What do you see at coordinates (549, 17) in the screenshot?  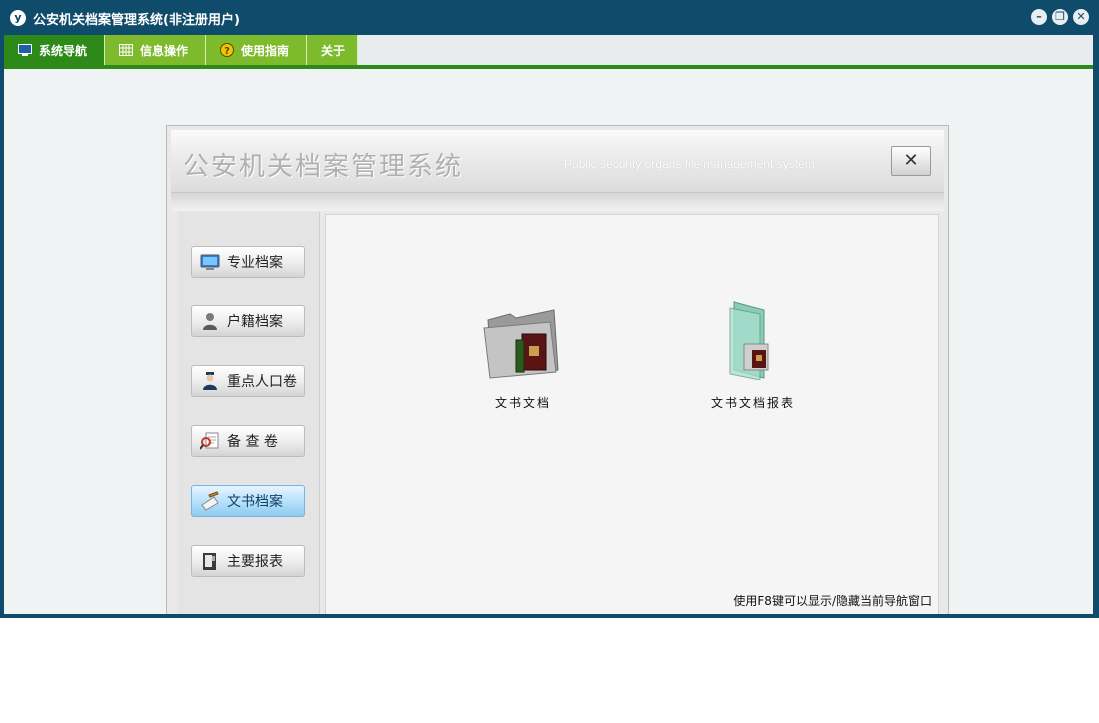 I see `title-bar: y 公安机关档案管理系统(非注册用户) – ❐ ✕` at bounding box center [549, 17].